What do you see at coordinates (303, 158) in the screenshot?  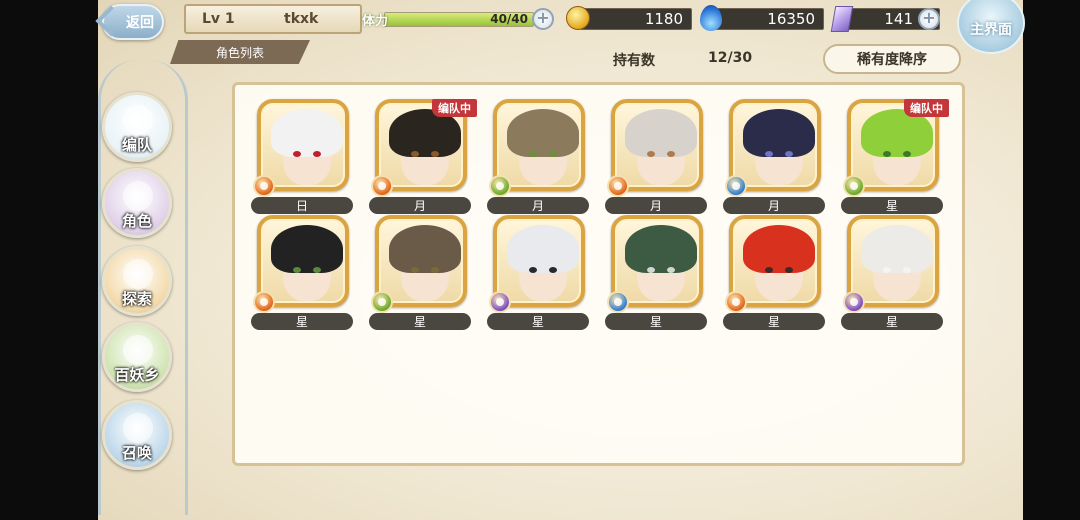 I see `character-card: 日` at bounding box center [303, 158].